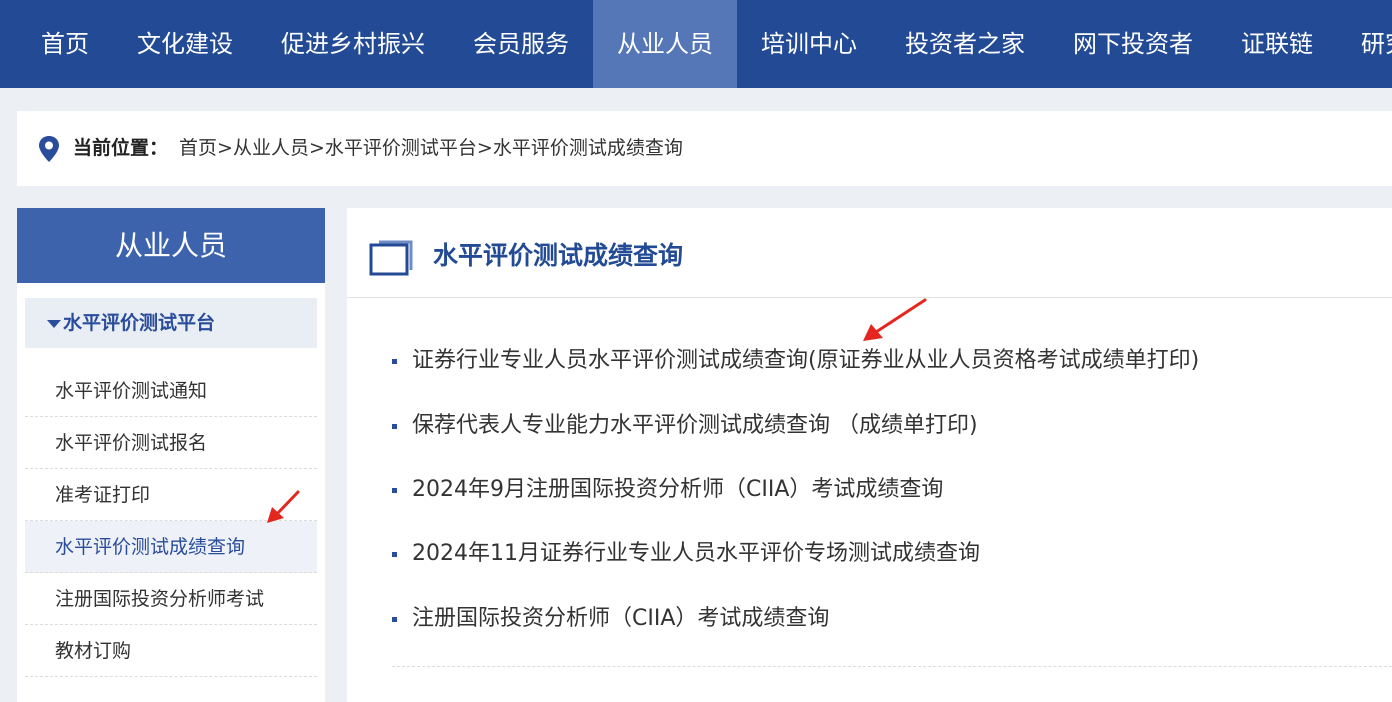  What do you see at coordinates (65, 44) in the screenshot?
I see `nav-item-home: 首页` at bounding box center [65, 44].